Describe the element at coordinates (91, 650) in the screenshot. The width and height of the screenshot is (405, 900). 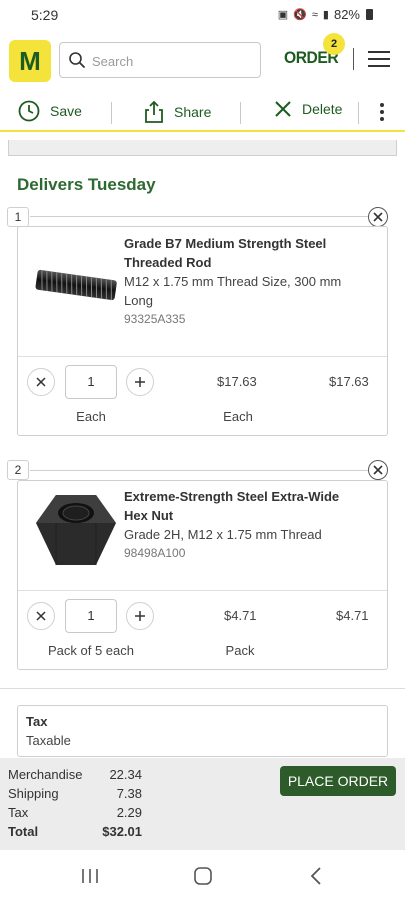
I see `quantity-unit: Pack of 5 each` at that location.